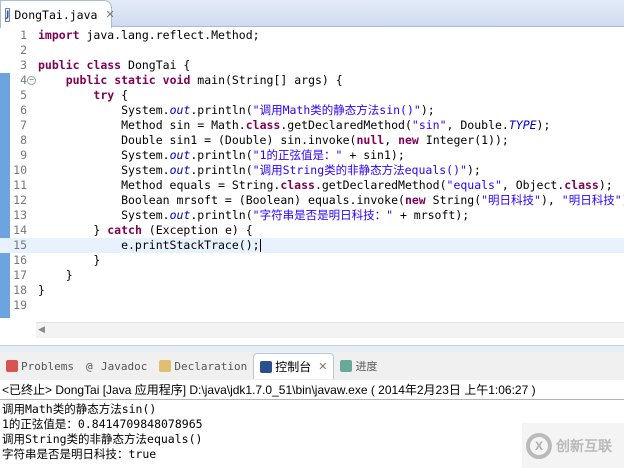 This screenshot has height=468, width=624. I want to click on code-line: 9 System.out.println("1的正弦值是：" + sin1);, so click(312, 155).